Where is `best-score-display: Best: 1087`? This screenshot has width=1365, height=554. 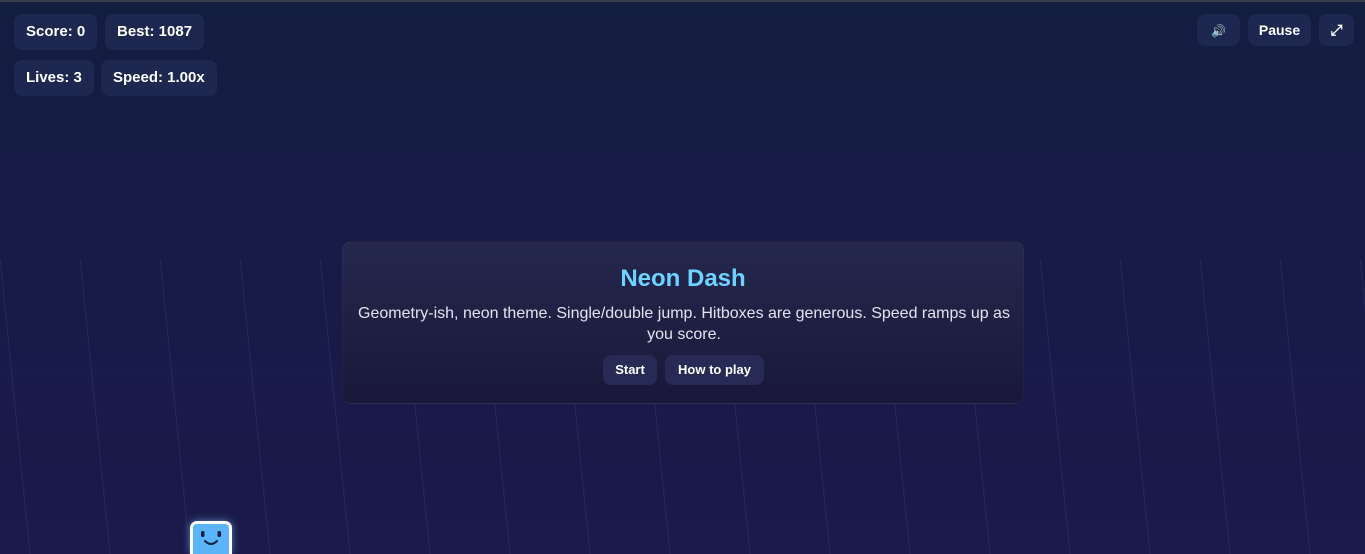
best-score-display: Best: 1087 is located at coordinates (155, 32).